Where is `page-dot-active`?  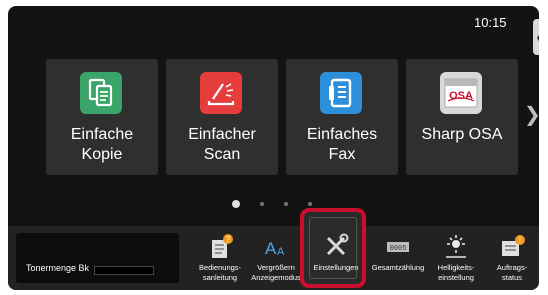
page-dot-active is located at coordinates (236, 204).